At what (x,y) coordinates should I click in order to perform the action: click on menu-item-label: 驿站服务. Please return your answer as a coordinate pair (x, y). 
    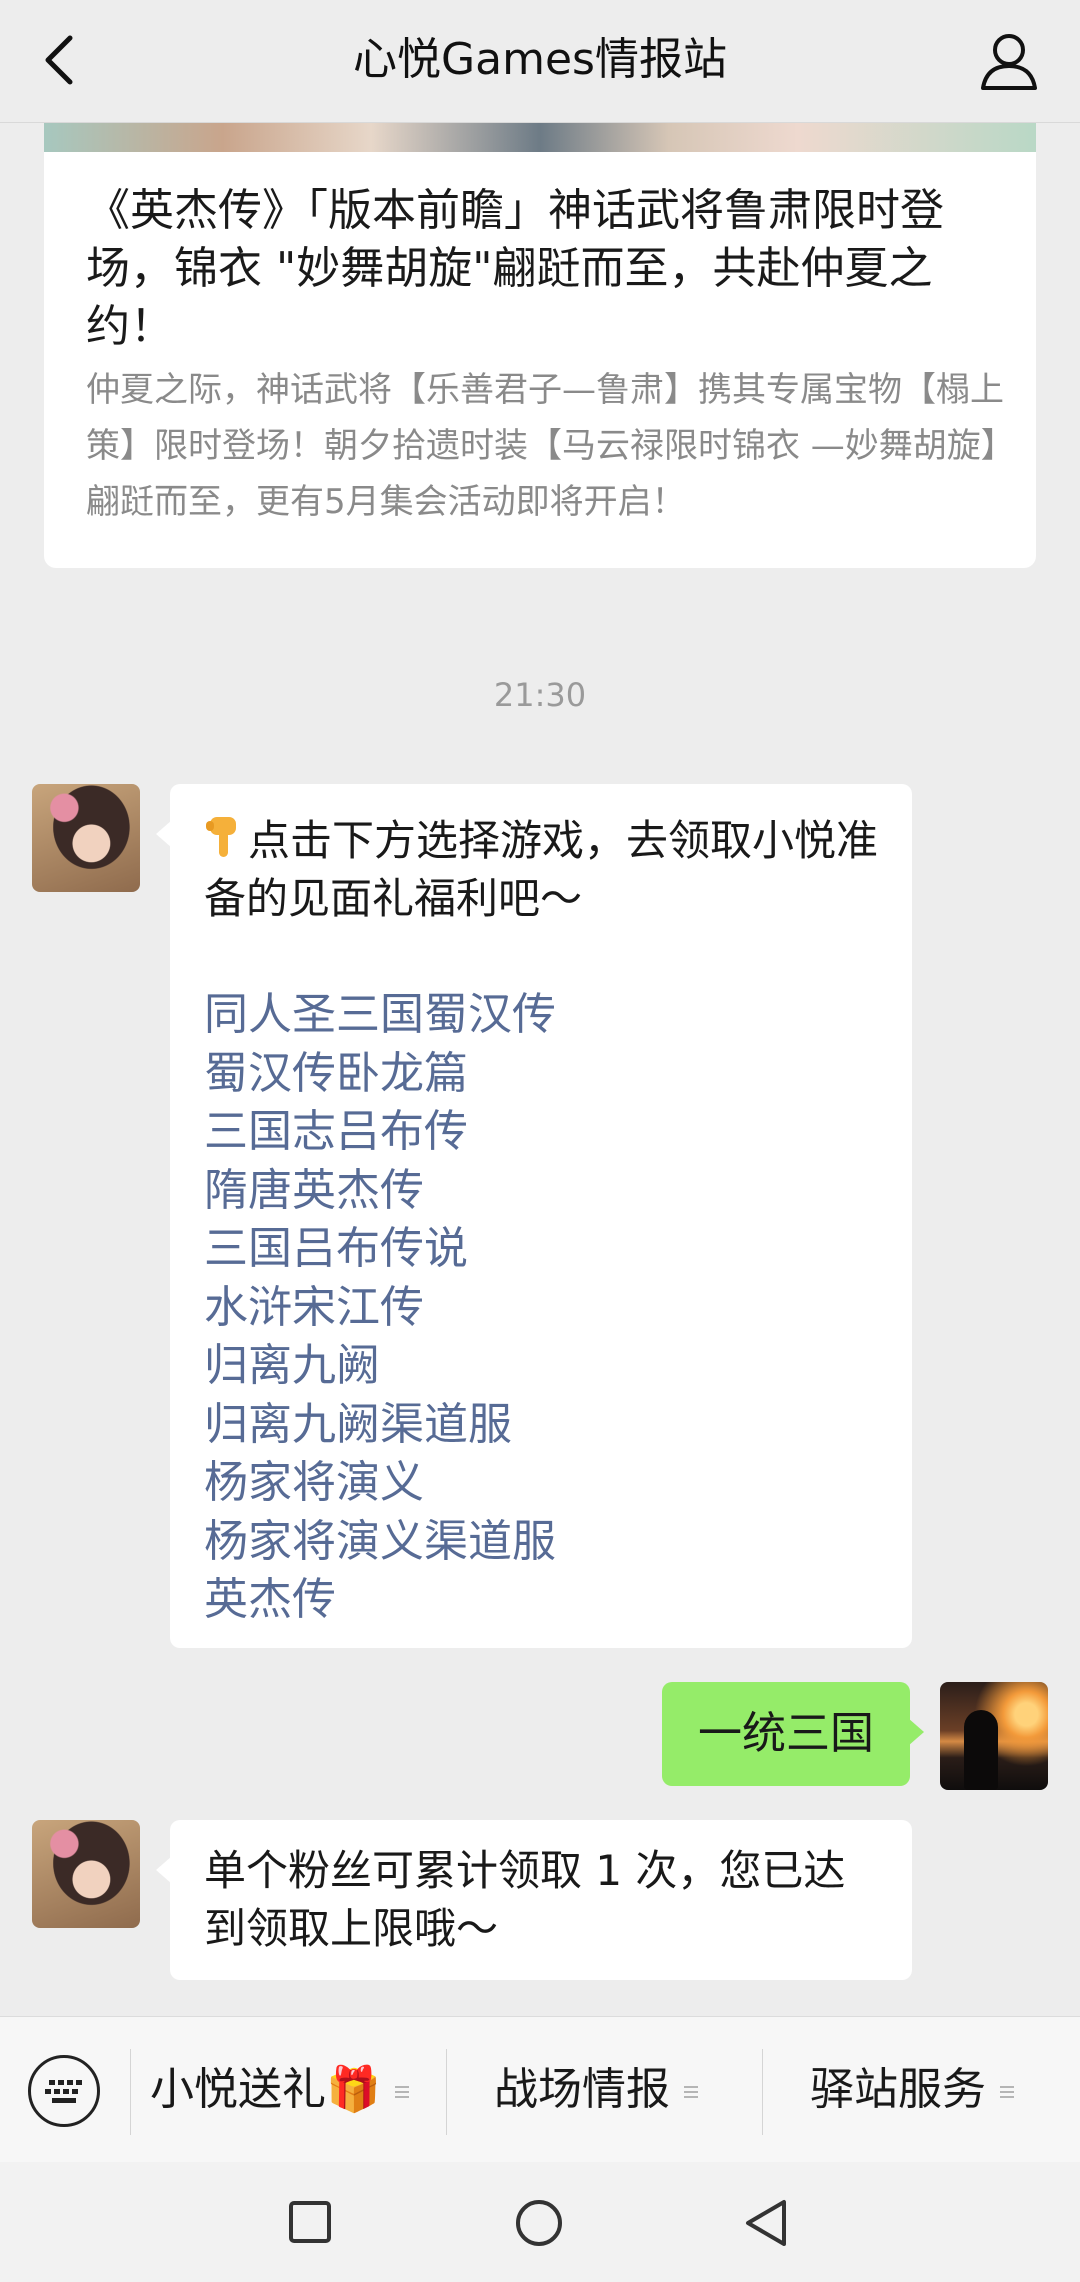
    Looking at the image, I should click on (898, 2089).